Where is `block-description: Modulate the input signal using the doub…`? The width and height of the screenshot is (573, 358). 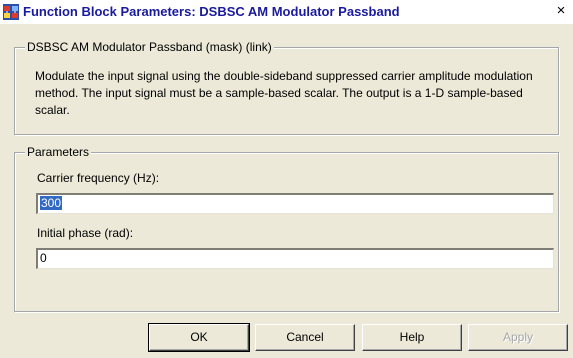
block-description: Modulate the input signal using the doub… is located at coordinates (284, 93).